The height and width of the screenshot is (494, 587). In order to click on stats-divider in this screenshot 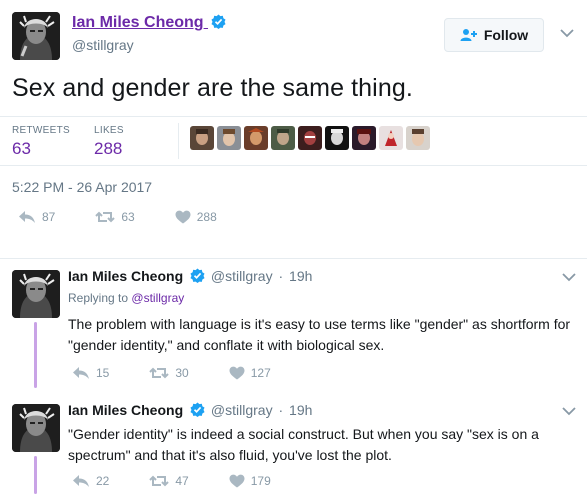, I will do `click(178, 141)`.